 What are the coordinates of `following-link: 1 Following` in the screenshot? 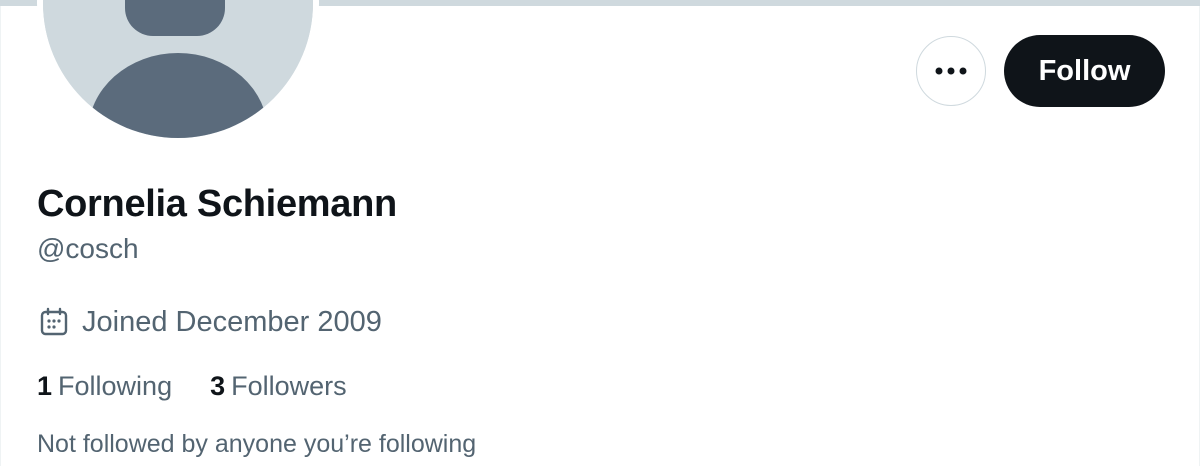 It's located at (104, 386).